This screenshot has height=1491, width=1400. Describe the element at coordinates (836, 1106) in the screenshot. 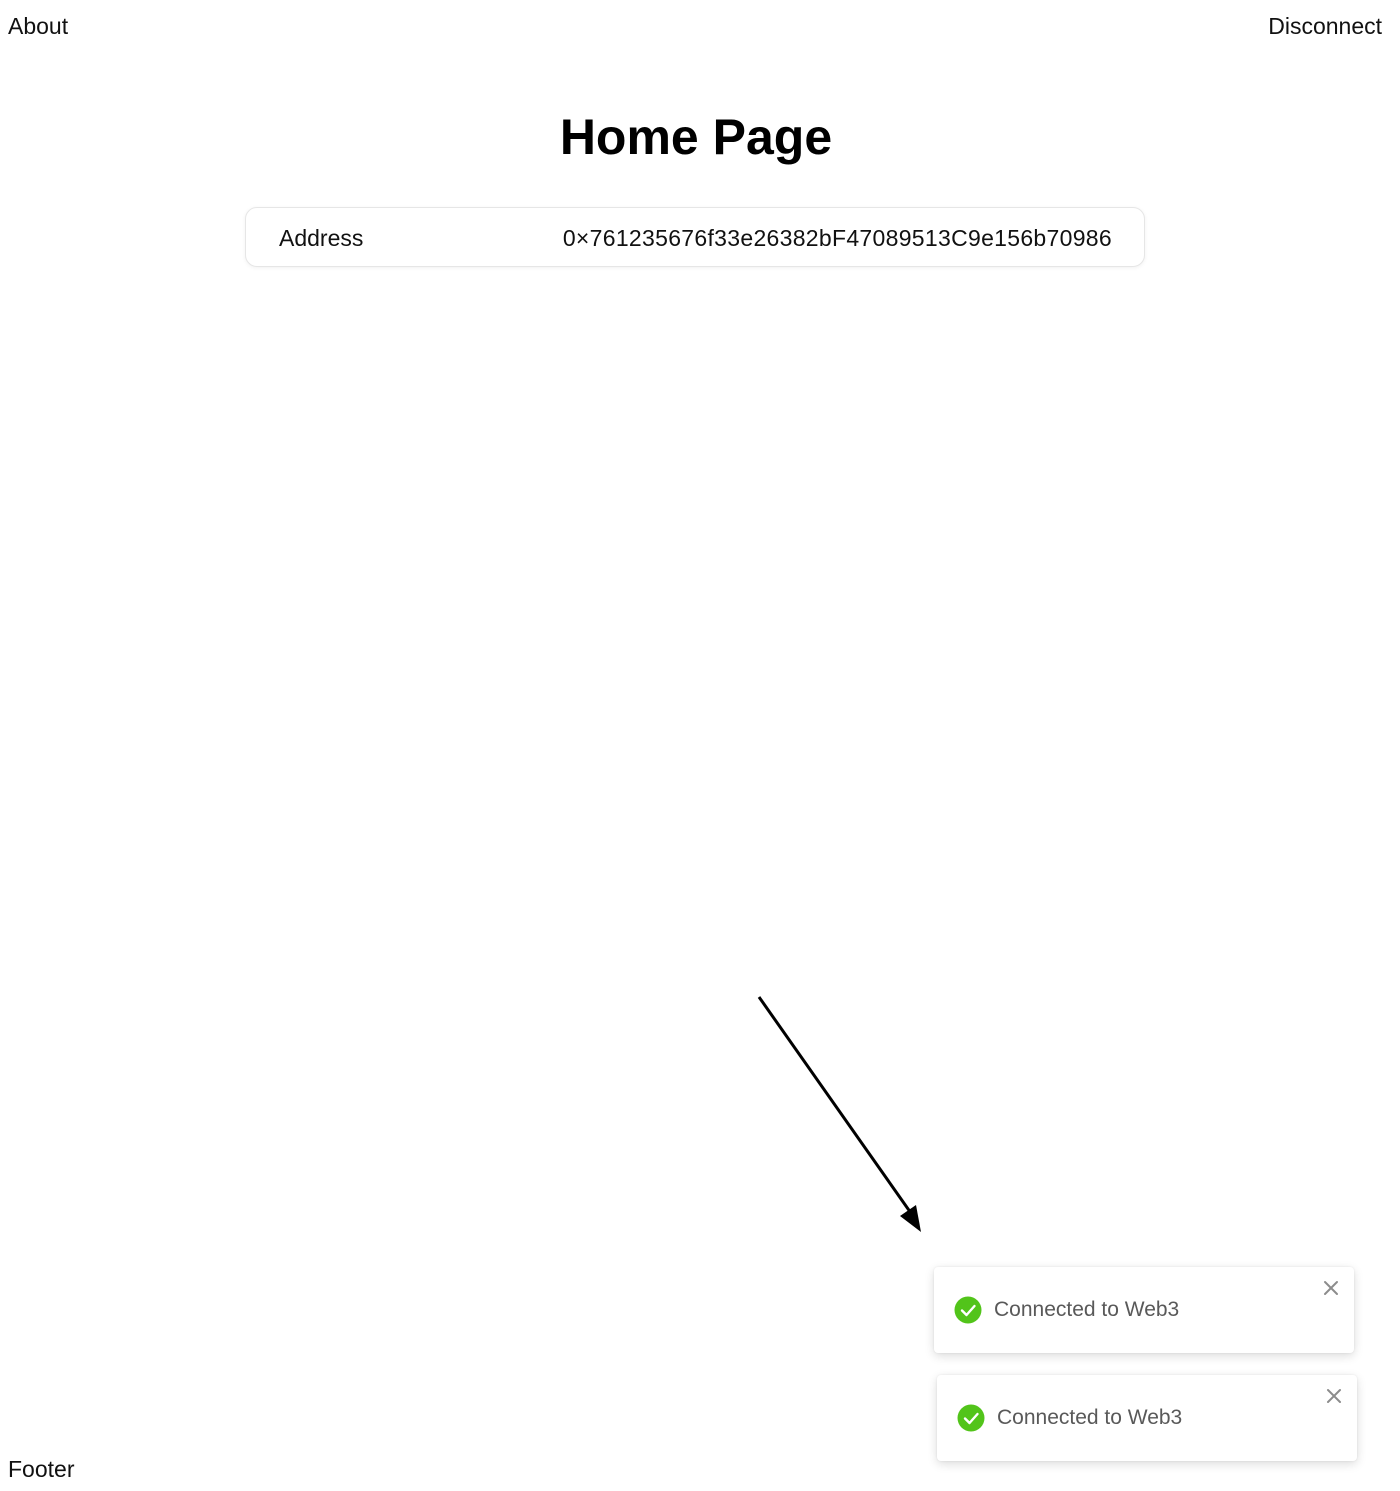

I see `arrow-shaft` at that location.